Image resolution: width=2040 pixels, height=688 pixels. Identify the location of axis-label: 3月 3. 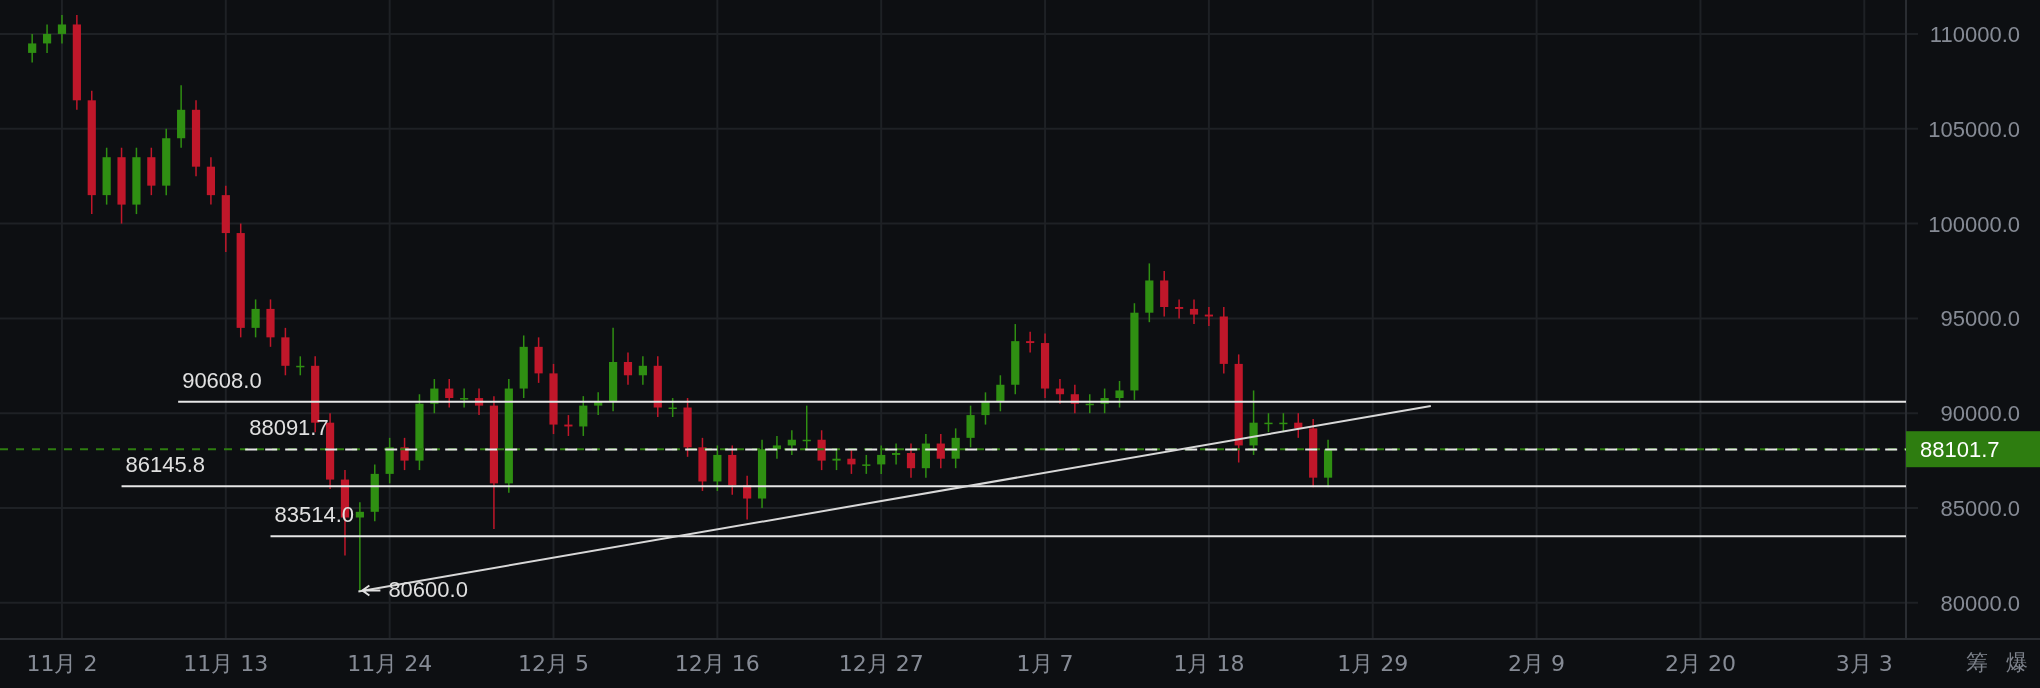
(1864, 663).